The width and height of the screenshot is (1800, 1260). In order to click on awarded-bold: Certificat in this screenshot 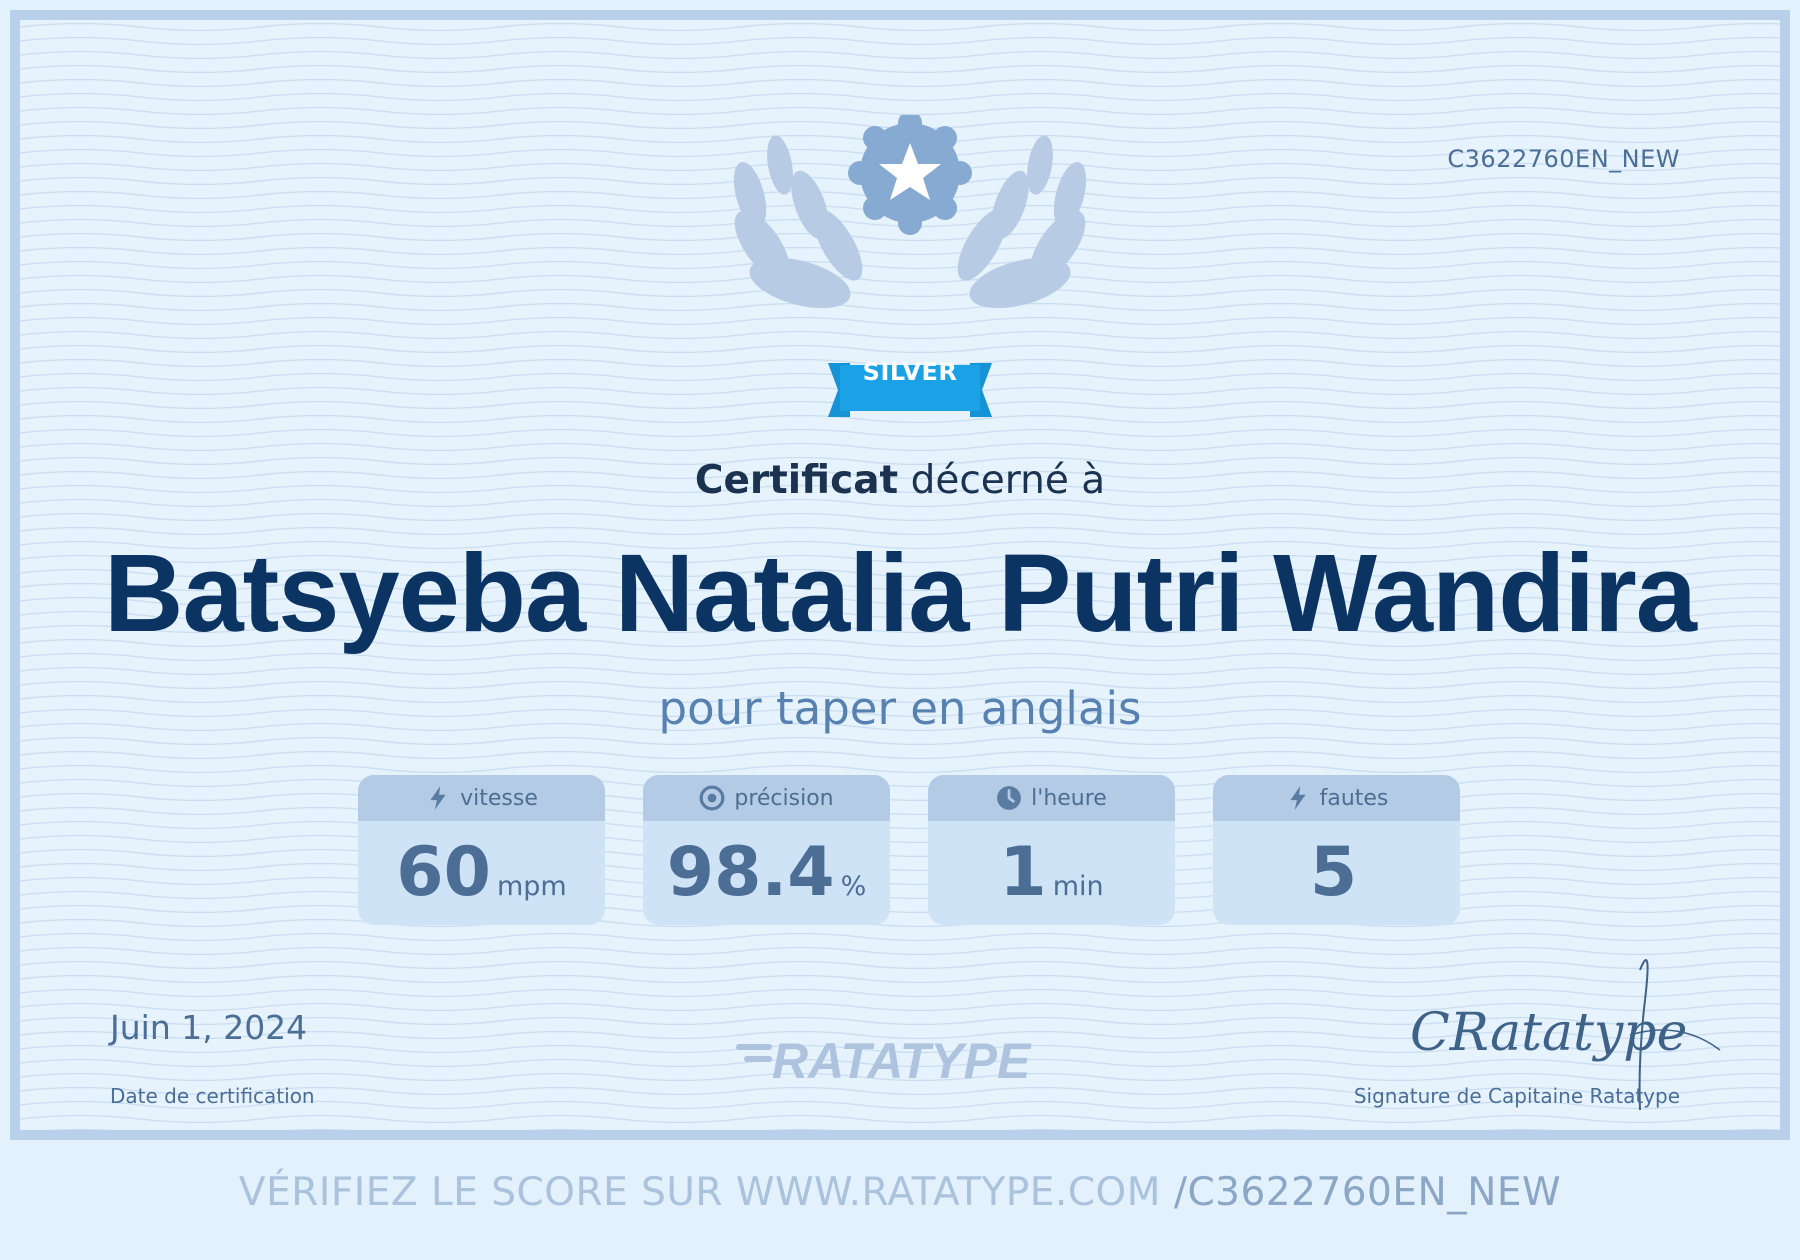, I will do `click(796, 480)`.